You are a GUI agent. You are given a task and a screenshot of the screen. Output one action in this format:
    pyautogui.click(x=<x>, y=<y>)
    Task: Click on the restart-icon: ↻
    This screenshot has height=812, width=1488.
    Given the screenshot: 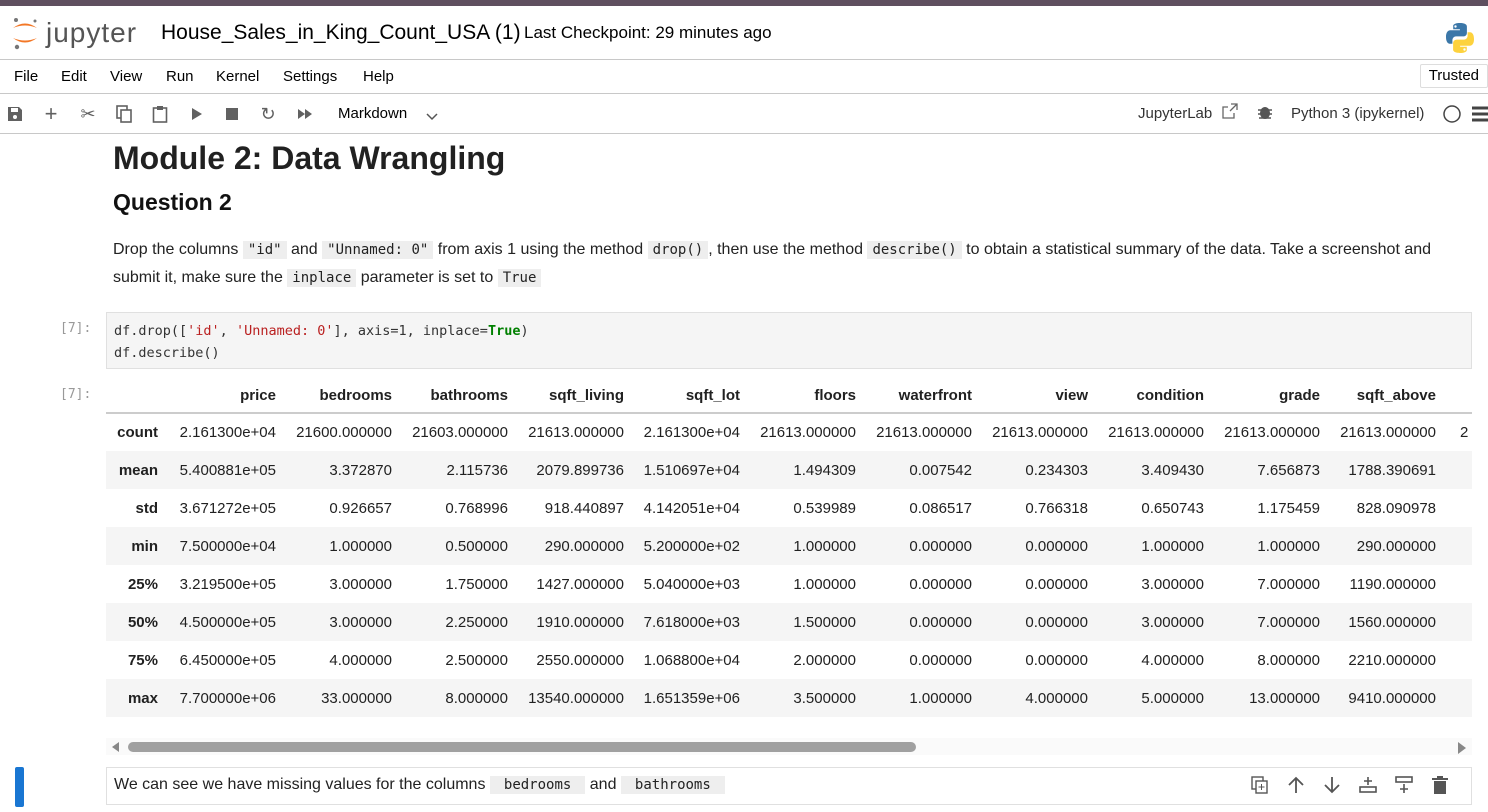 What is the action you would take?
    pyautogui.click(x=268, y=114)
    